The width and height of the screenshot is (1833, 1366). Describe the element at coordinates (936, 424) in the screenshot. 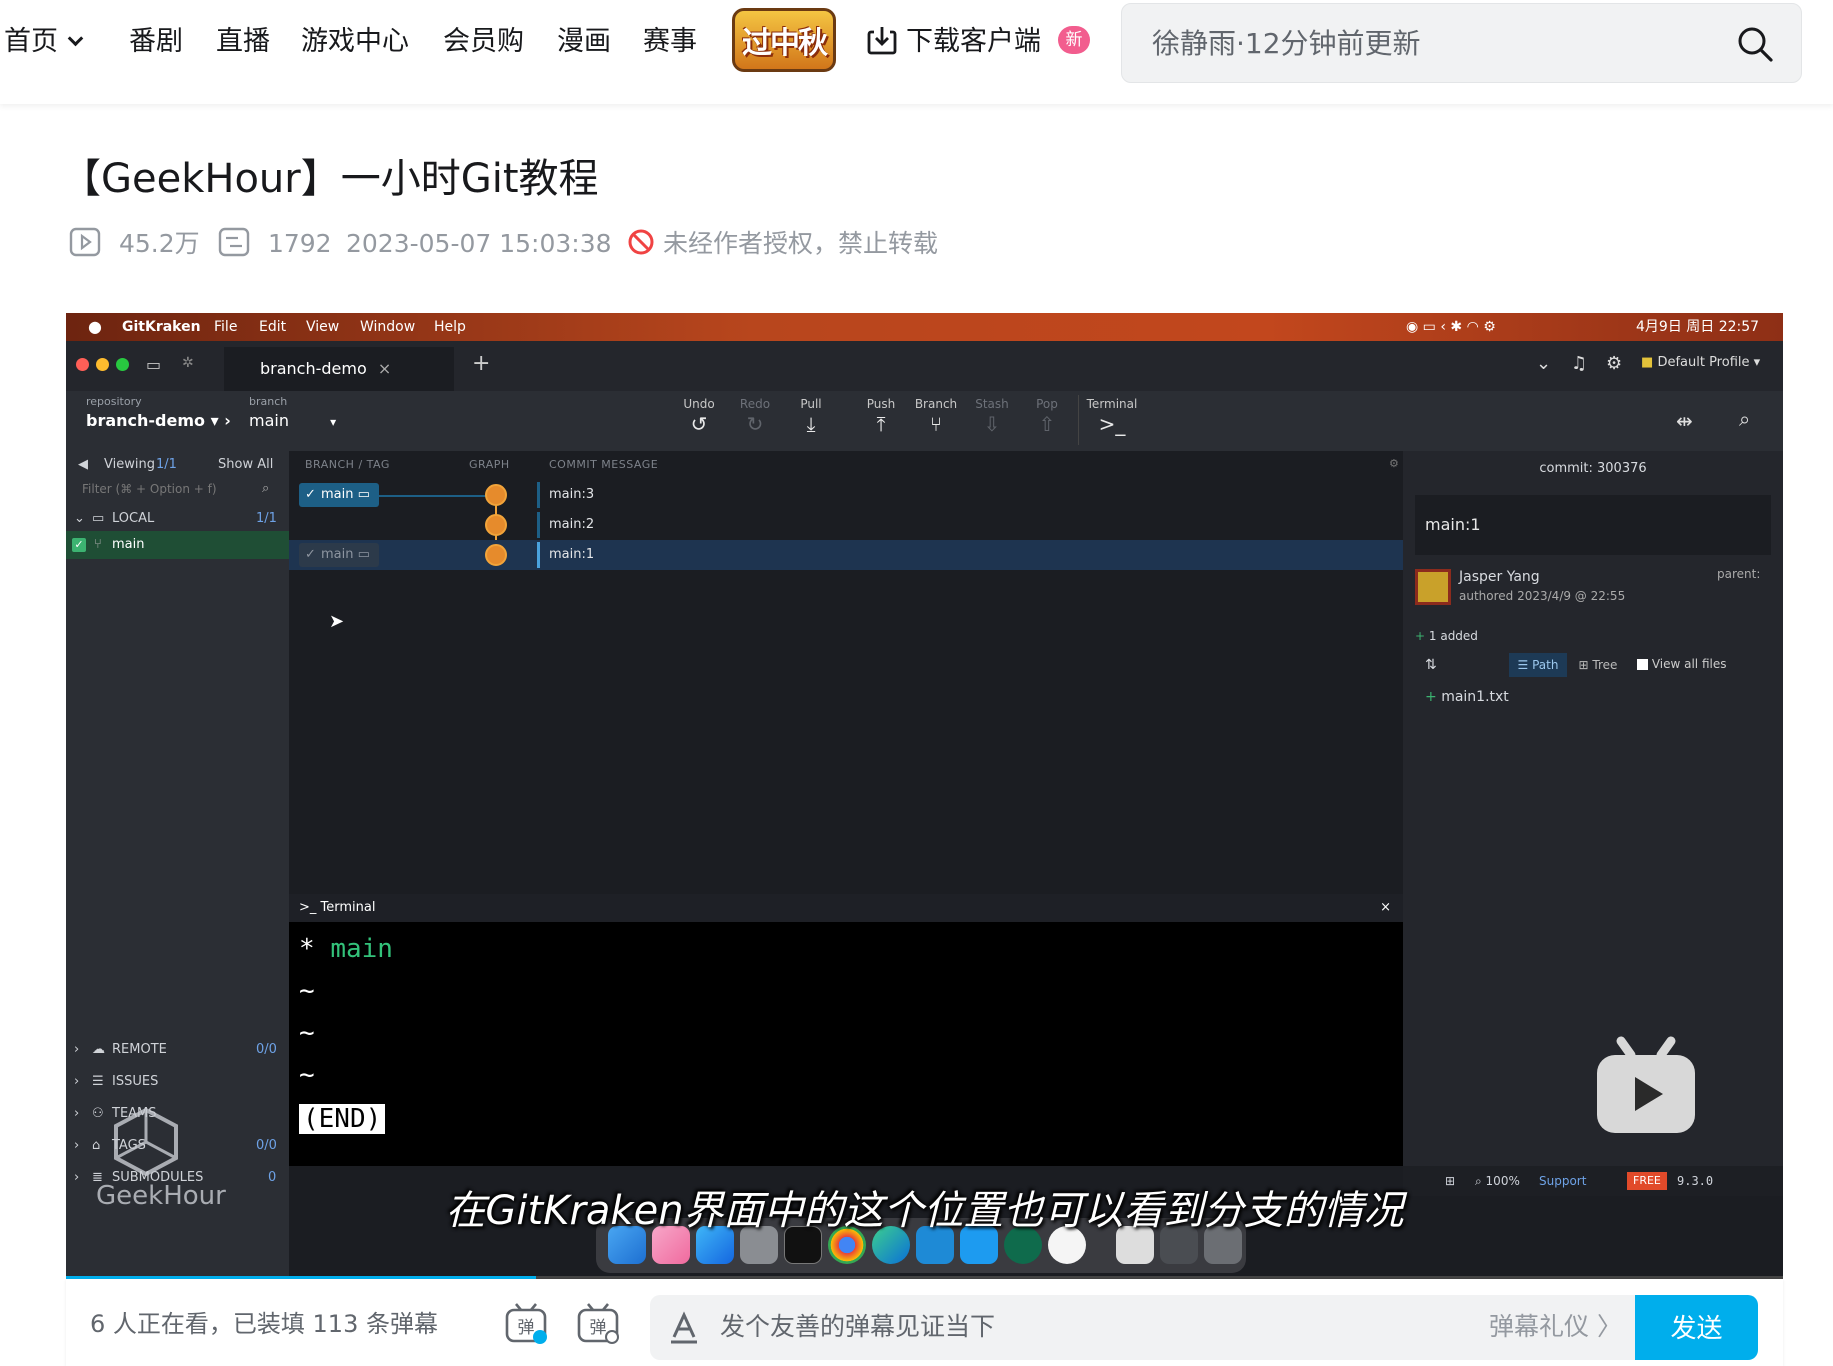

I see `branch-icon: ⑂` at that location.